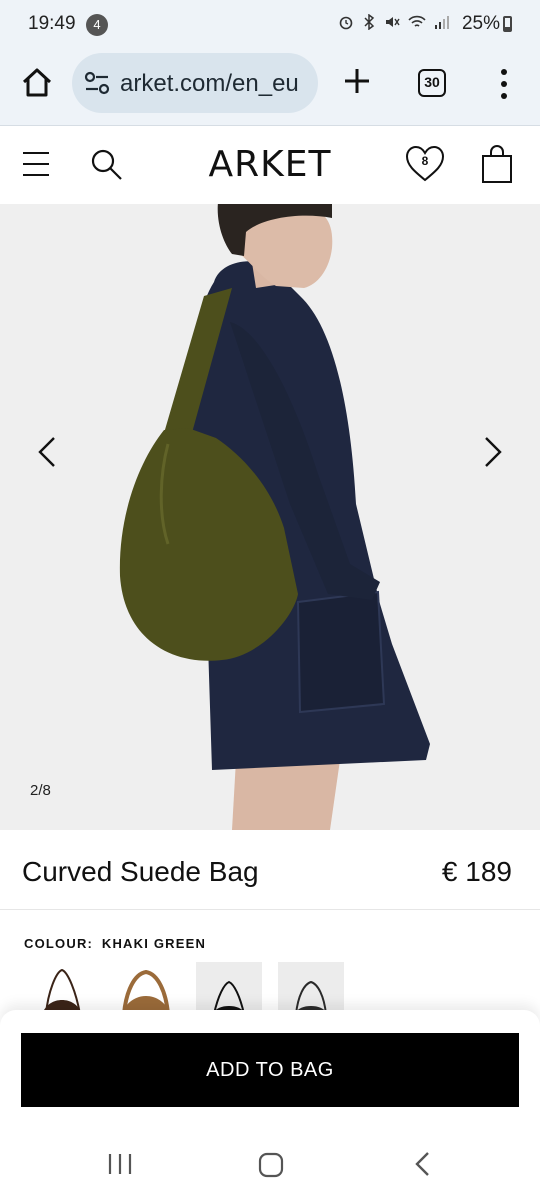 The height and width of the screenshot is (1200, 540). Describe the element at coordinates (346, 23) in the screenshot. I see `alarm-icon` at that location.